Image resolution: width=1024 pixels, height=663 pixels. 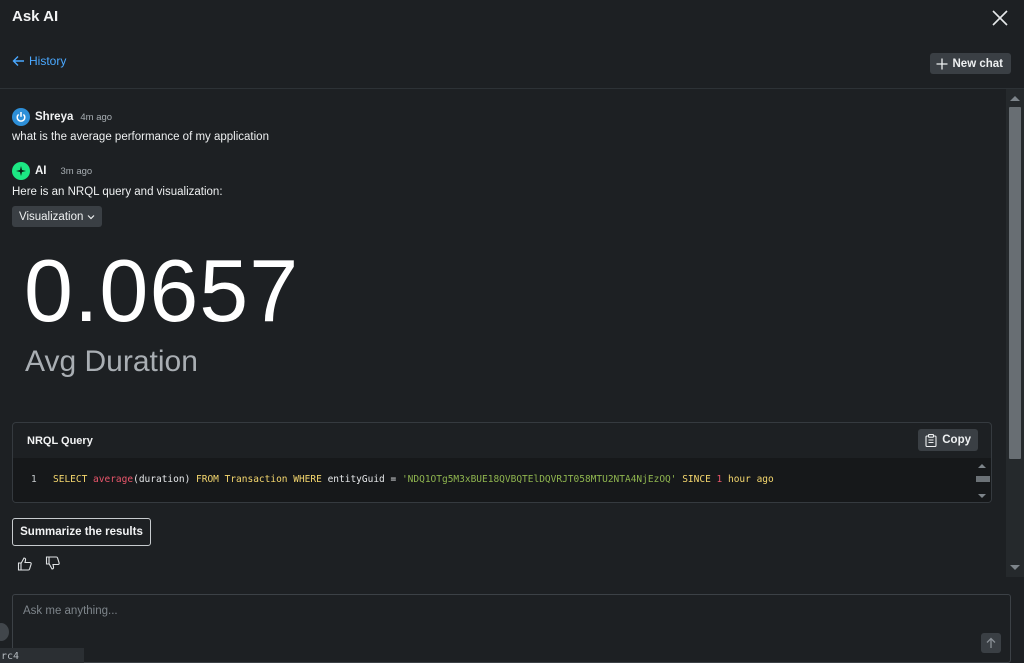 I want to click on panel-title: Ask AI, so click(x=35, y=16).